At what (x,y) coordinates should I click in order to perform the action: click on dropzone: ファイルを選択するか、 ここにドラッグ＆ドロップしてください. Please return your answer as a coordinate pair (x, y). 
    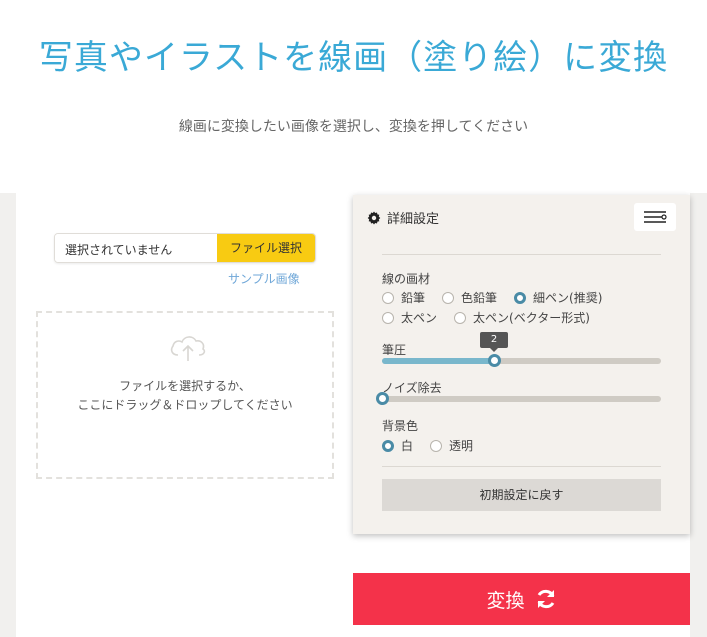
    Looking at the image, I should click on (185, 395).